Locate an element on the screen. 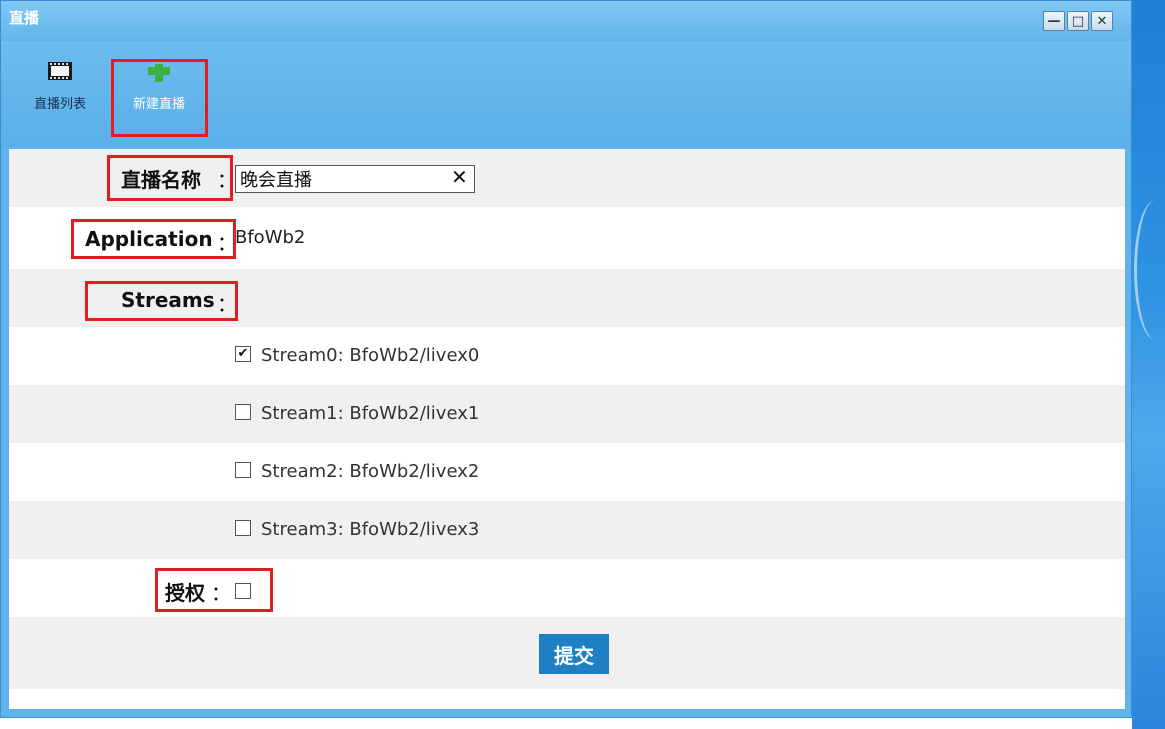 Image resolution: width=1165 pixels, height=729 pixels. window-title: 直播 is located at coordinates (24, 18).